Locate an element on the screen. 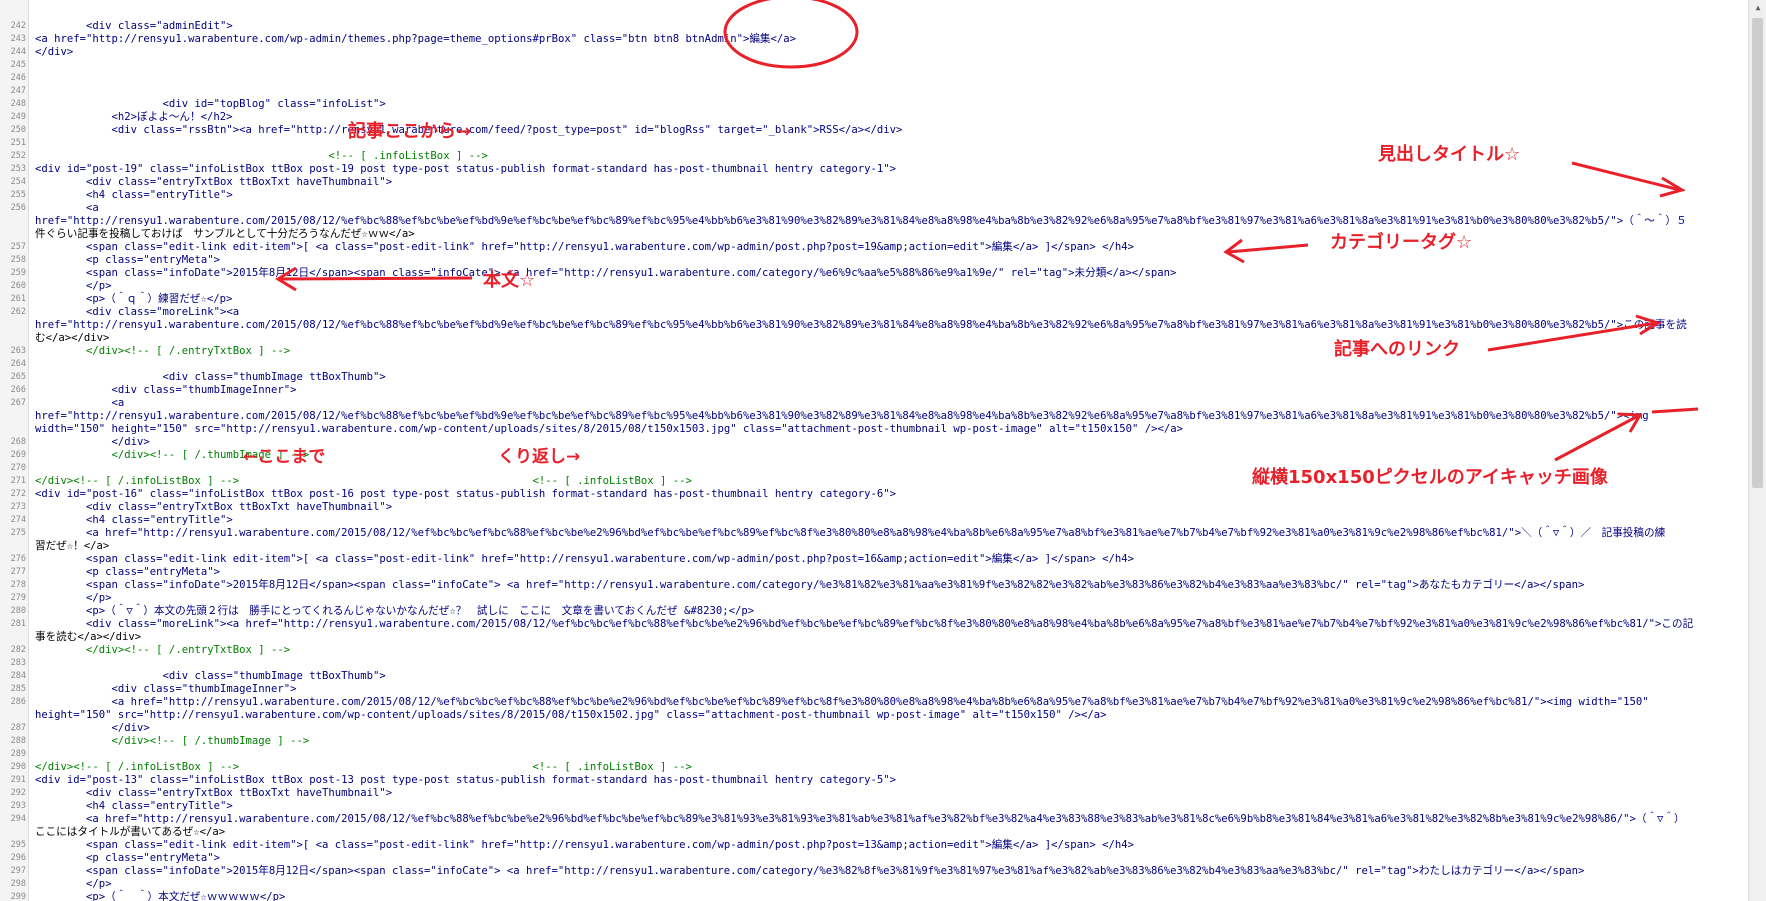 Image resolution: width=1766 pixels, height=901 pixels. line-number: 254 is located at coordinates (18, 182).